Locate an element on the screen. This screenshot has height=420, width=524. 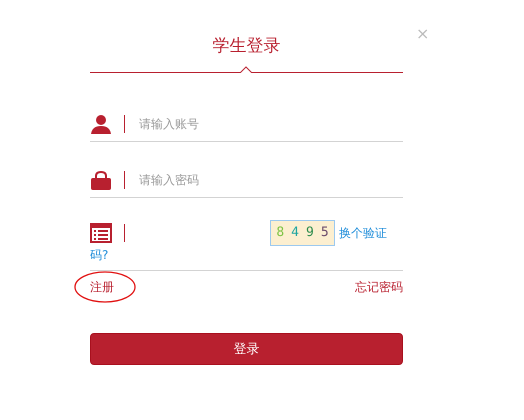
user-icon is located at coordinates (101, 124).